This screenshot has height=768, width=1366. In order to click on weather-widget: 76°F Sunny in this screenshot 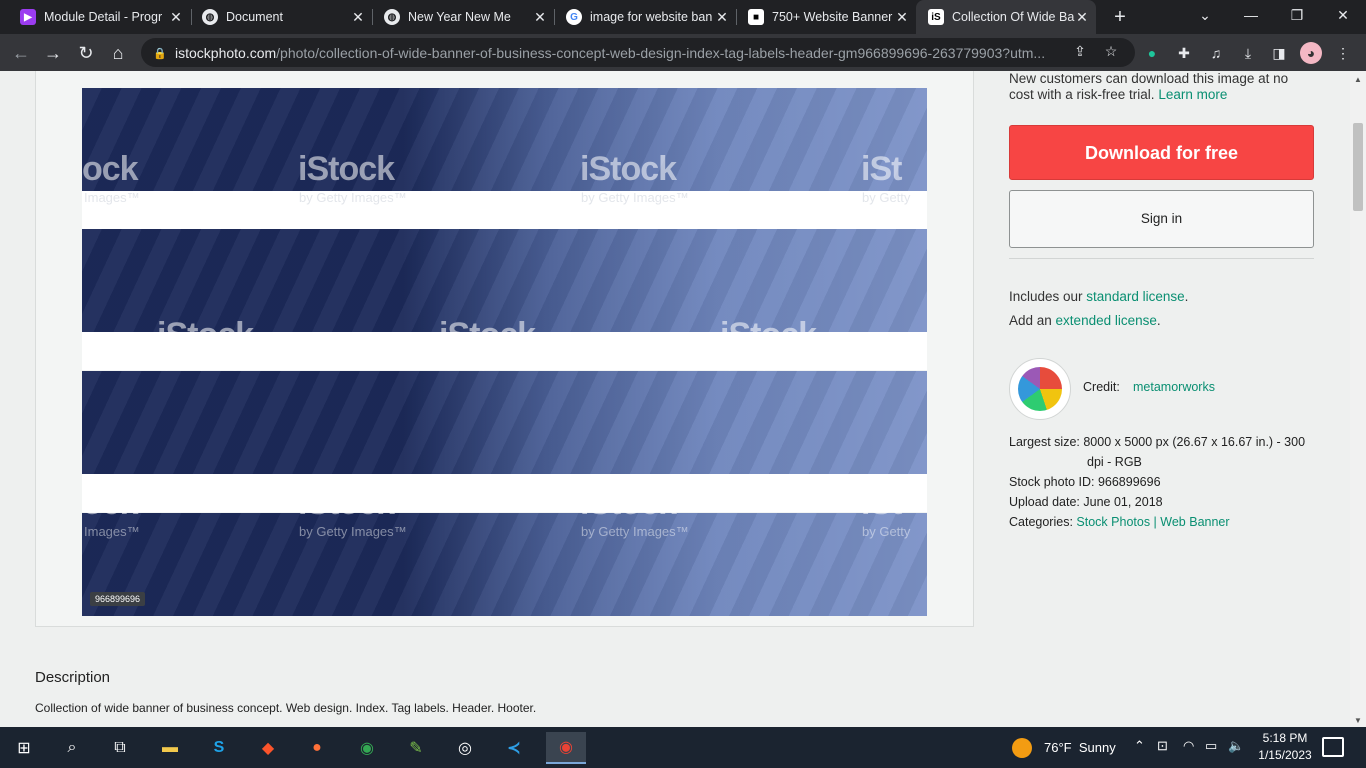, I will do `click(1064, 747)`.